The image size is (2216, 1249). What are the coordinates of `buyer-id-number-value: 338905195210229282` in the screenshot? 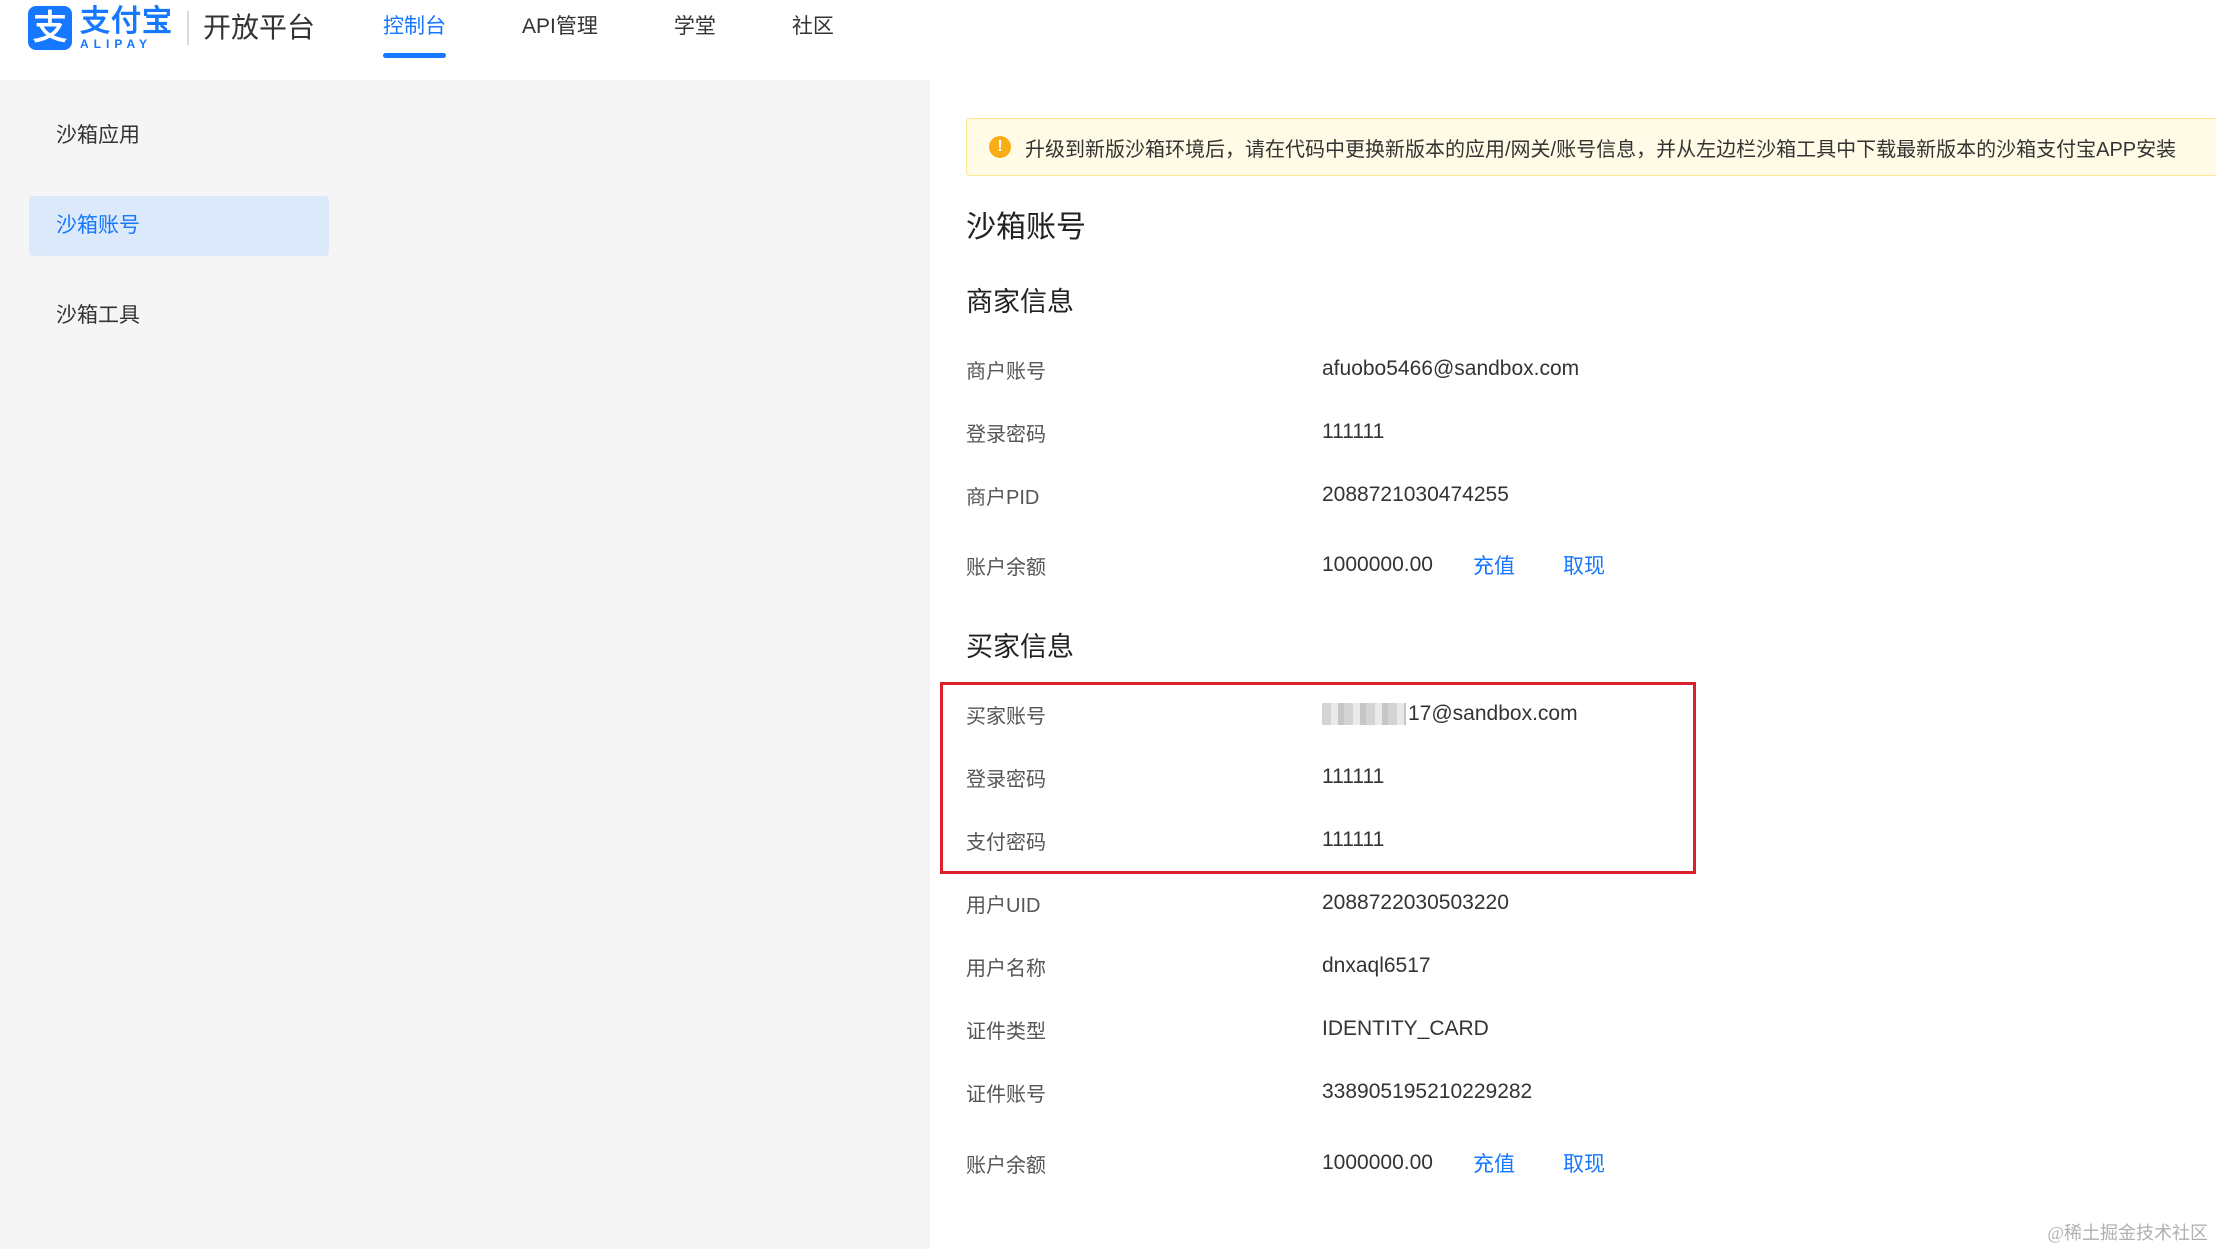 It's located at (1427, 1091).